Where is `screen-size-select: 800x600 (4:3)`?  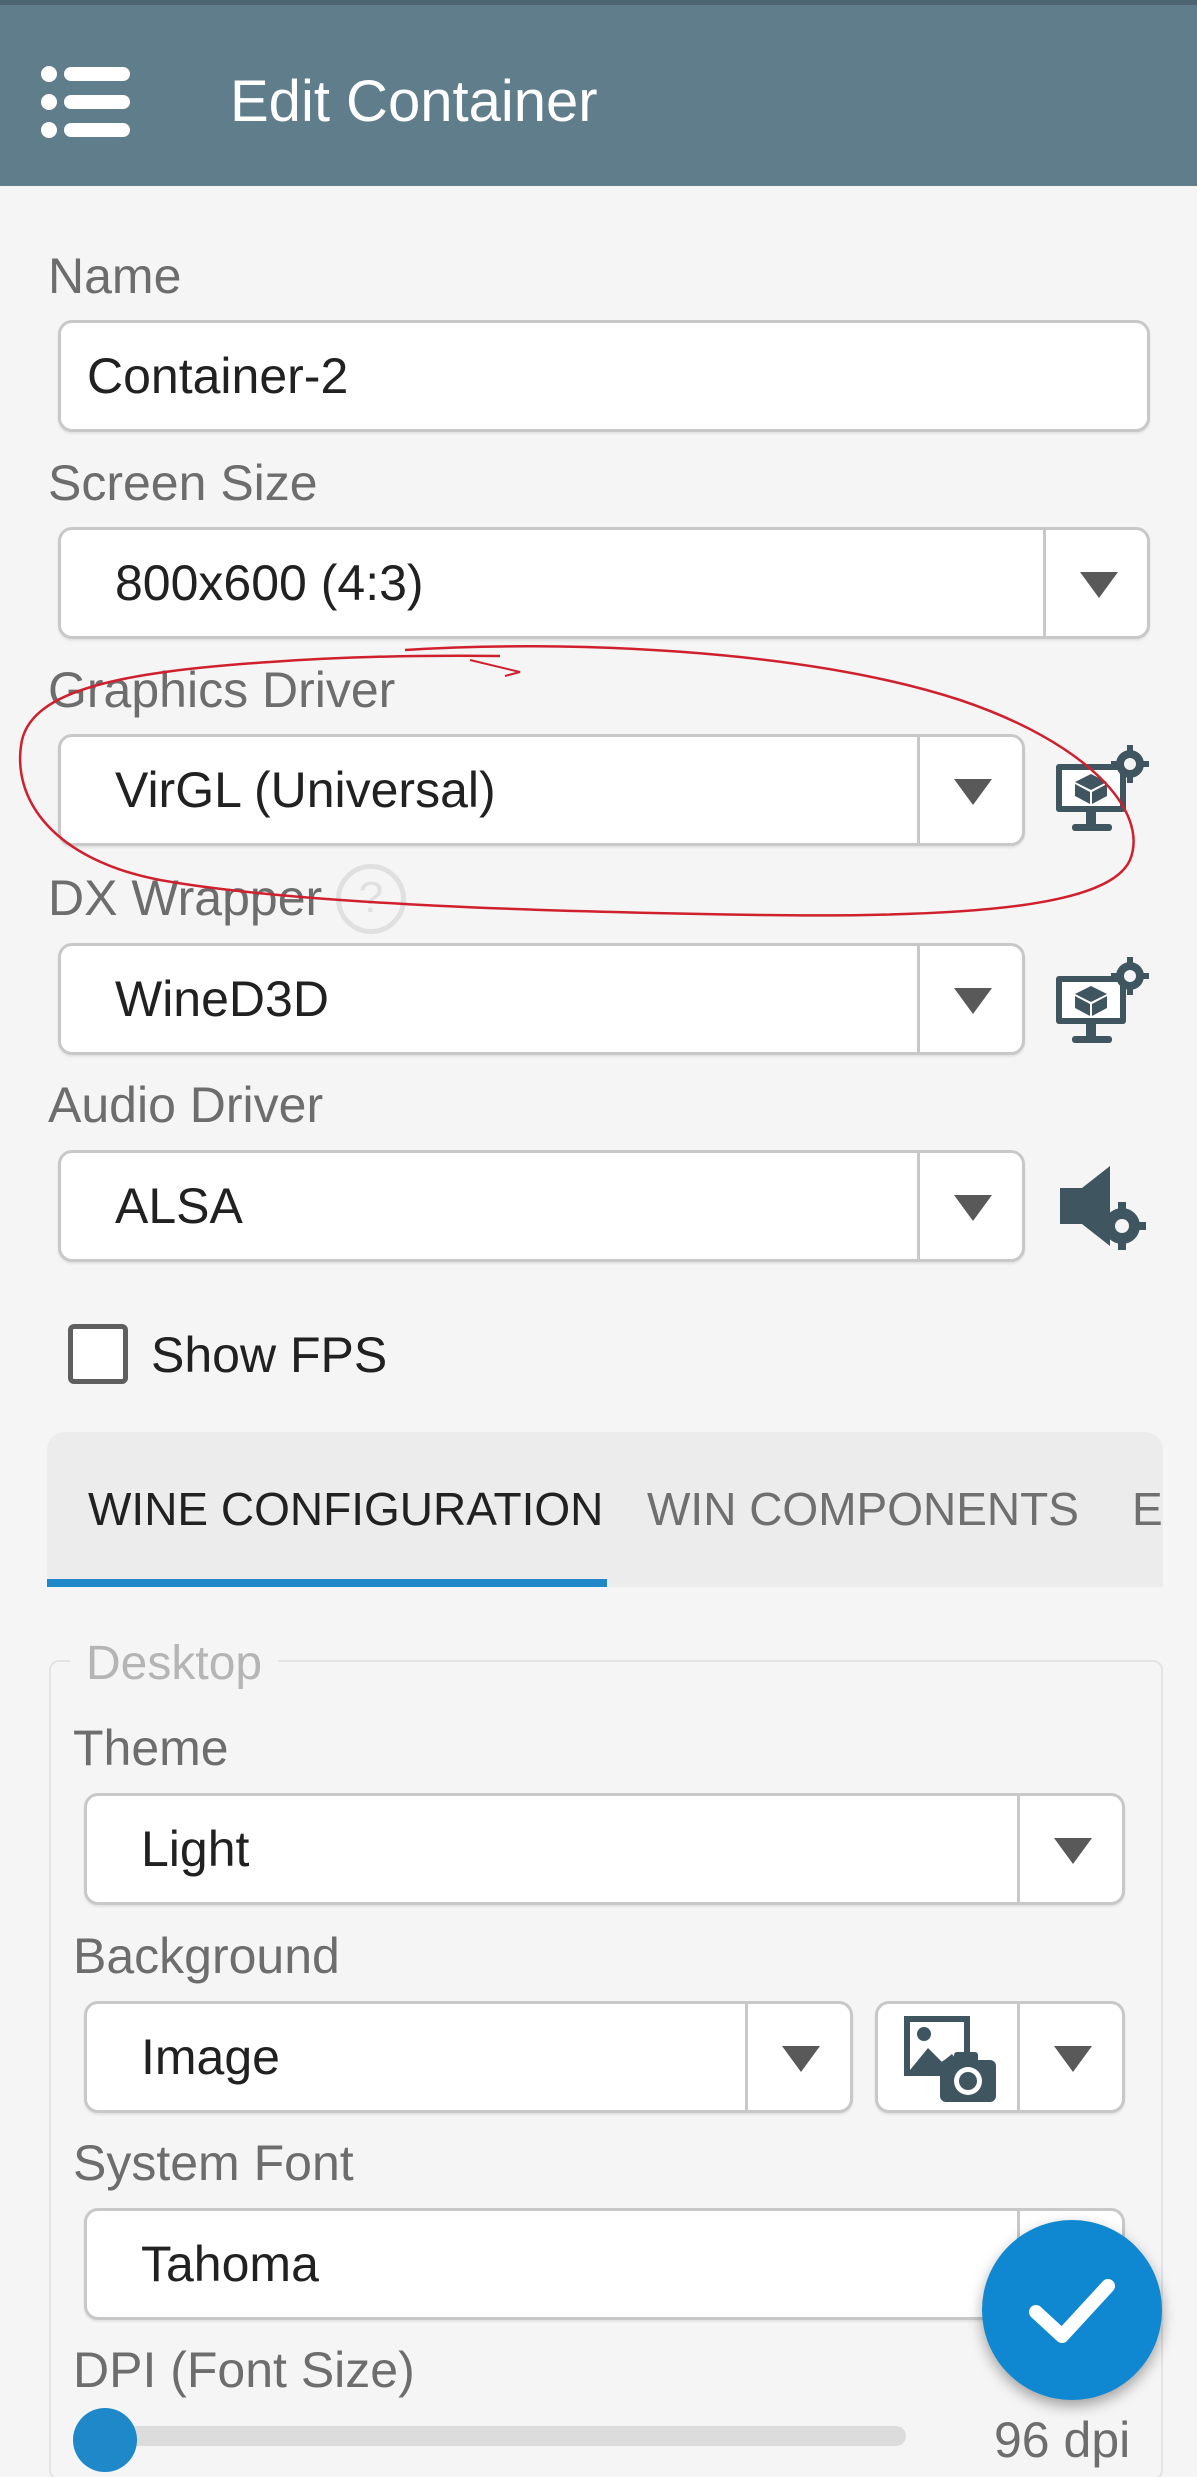
screen-size-select: 800x600 (4:3) is located at coordinates (604, 583).